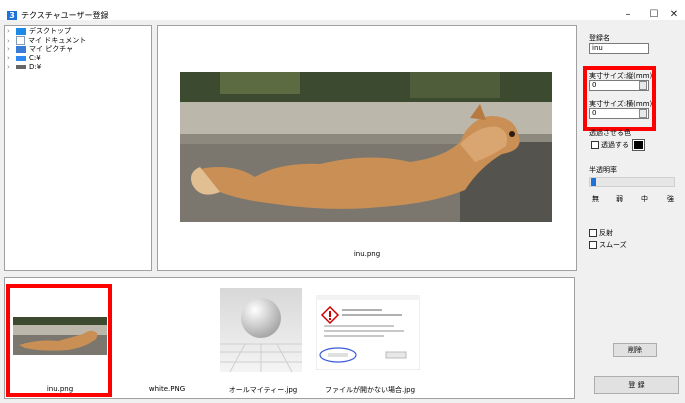 The height and width of the screenshot is (403, 685). Describe the element at coordinates (619, 199) in the screenshot. I see `opacity-tick-weak: 弱` at that location.